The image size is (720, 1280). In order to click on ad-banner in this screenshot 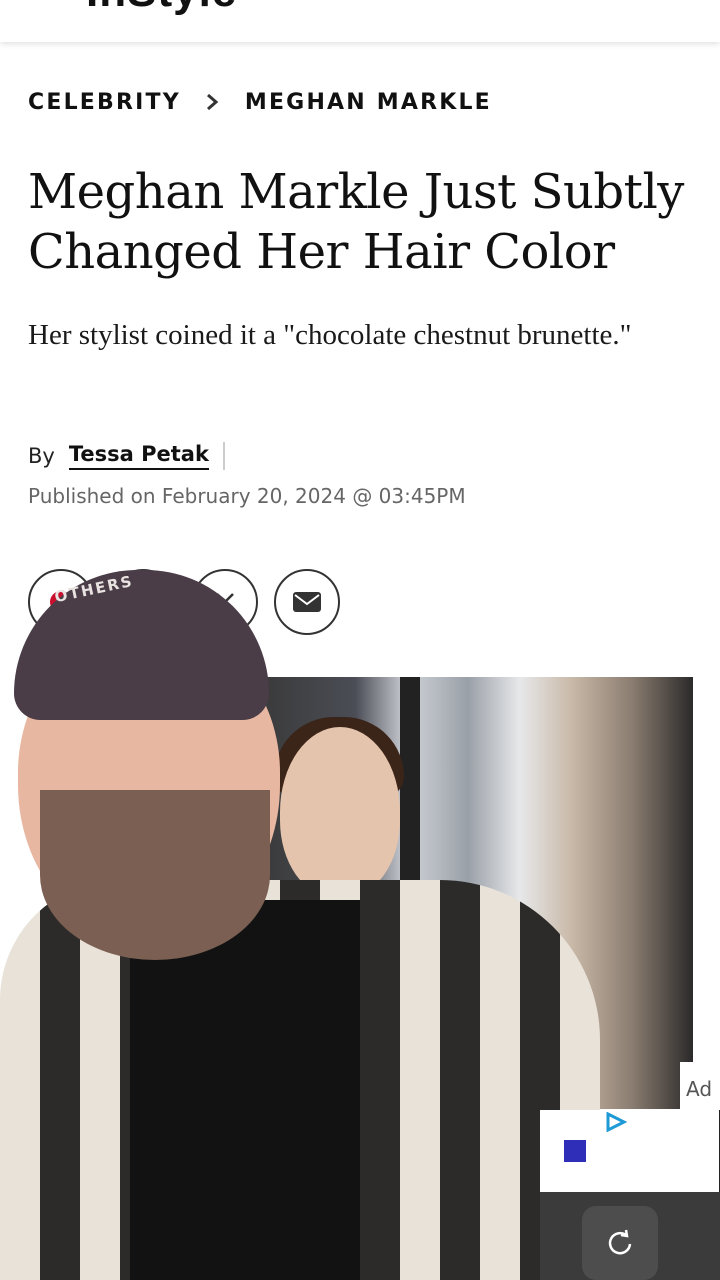, I will do `click(630, 1151)`.